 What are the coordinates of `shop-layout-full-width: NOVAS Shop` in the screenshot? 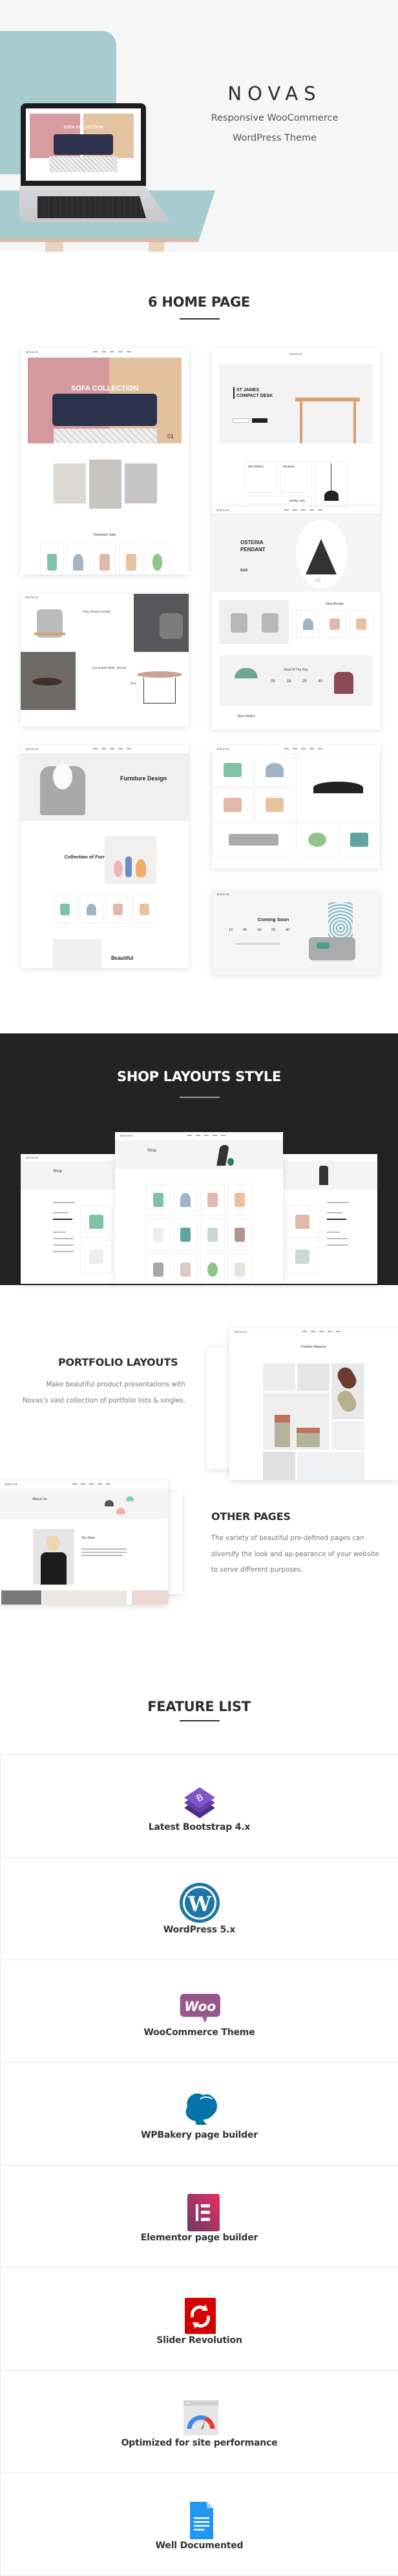 It's located at (199, 1208).